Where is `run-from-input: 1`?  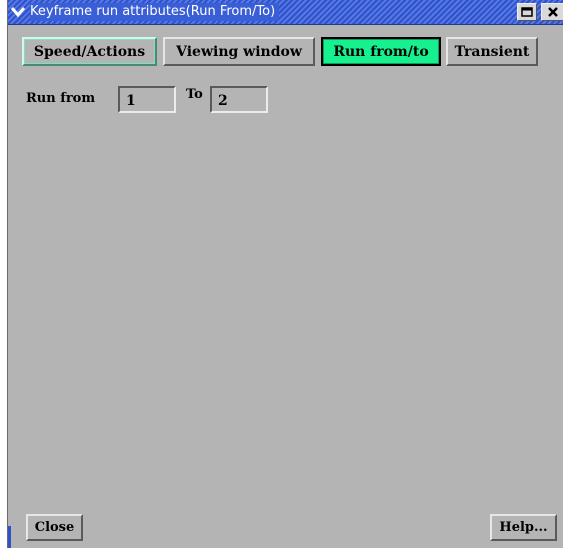
run-from-input: 1 is located at coordinates (147, 99).